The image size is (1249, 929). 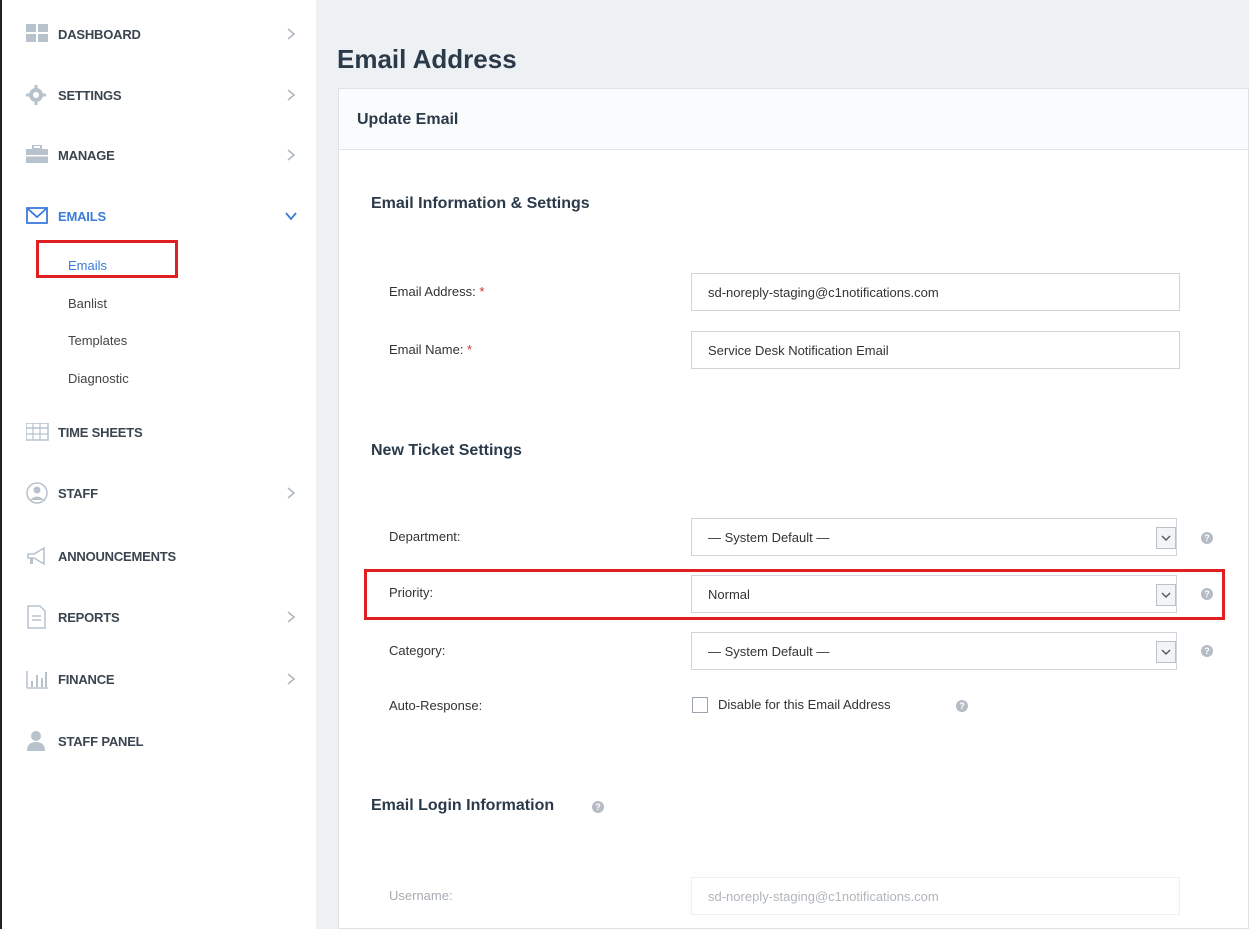 I want to click on category-select: — System Default —, so click(x=934, y=651).